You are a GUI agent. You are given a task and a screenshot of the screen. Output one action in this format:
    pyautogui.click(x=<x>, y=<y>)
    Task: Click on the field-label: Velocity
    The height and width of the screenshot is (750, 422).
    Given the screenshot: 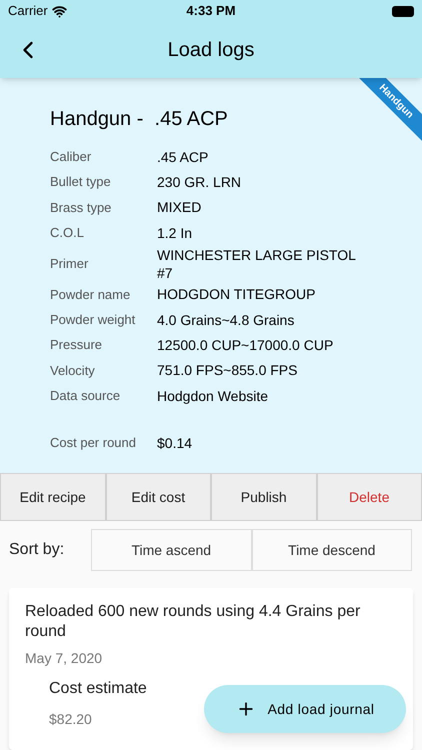 What is the action you would take?
    pyautogui.click(x=73, y=371)
    